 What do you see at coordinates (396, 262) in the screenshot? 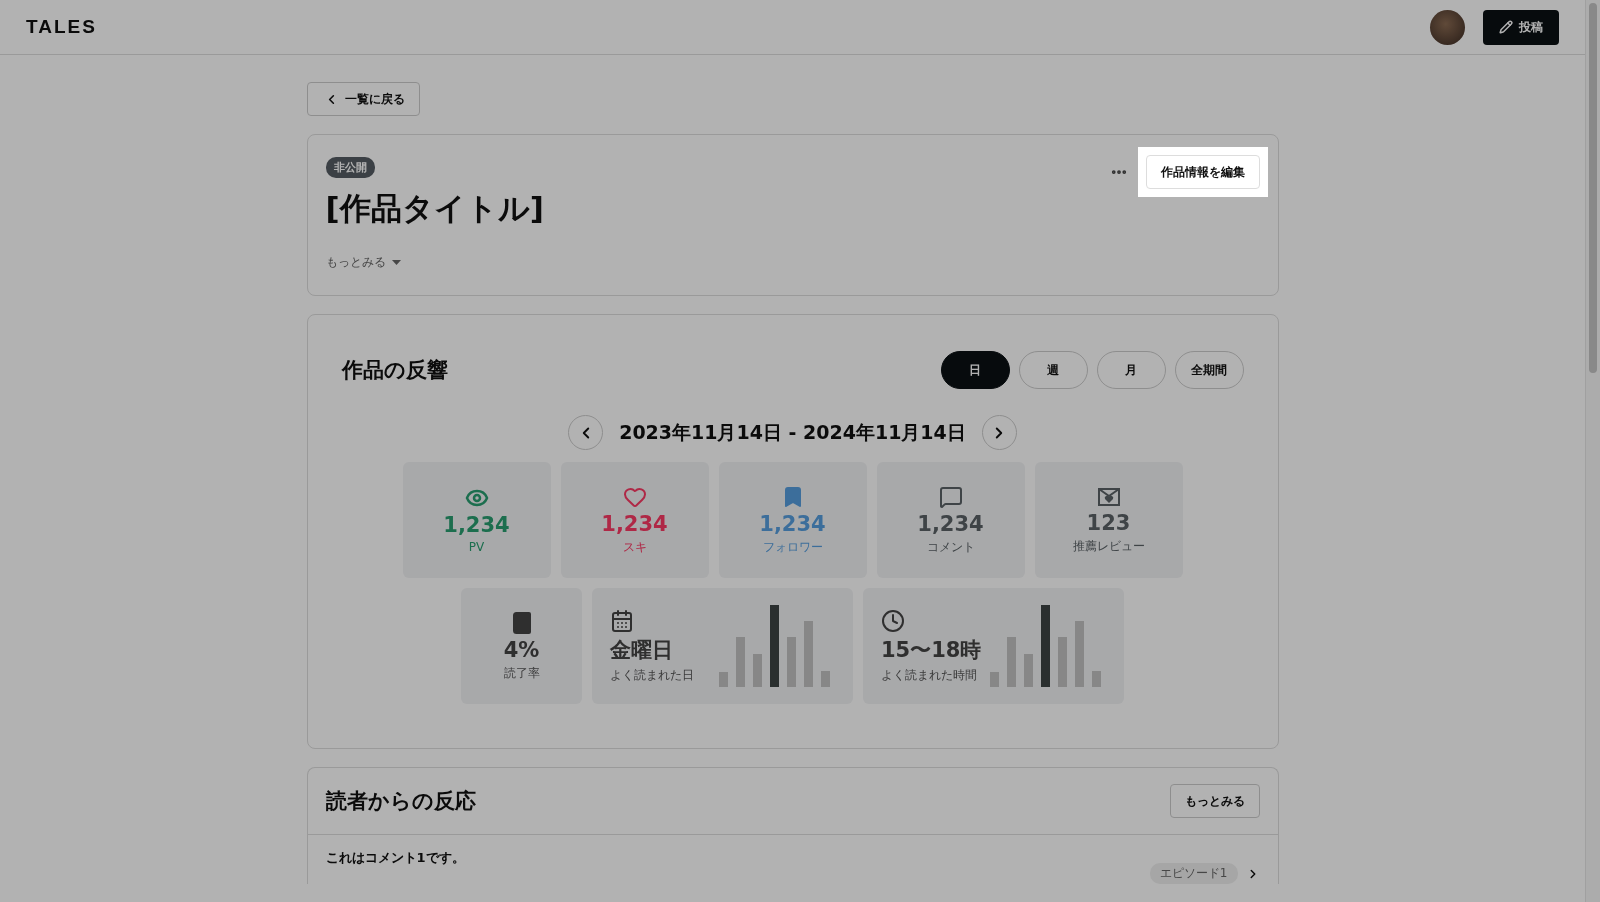
I see `caret-down-icon` at bounding box center [396, 262].